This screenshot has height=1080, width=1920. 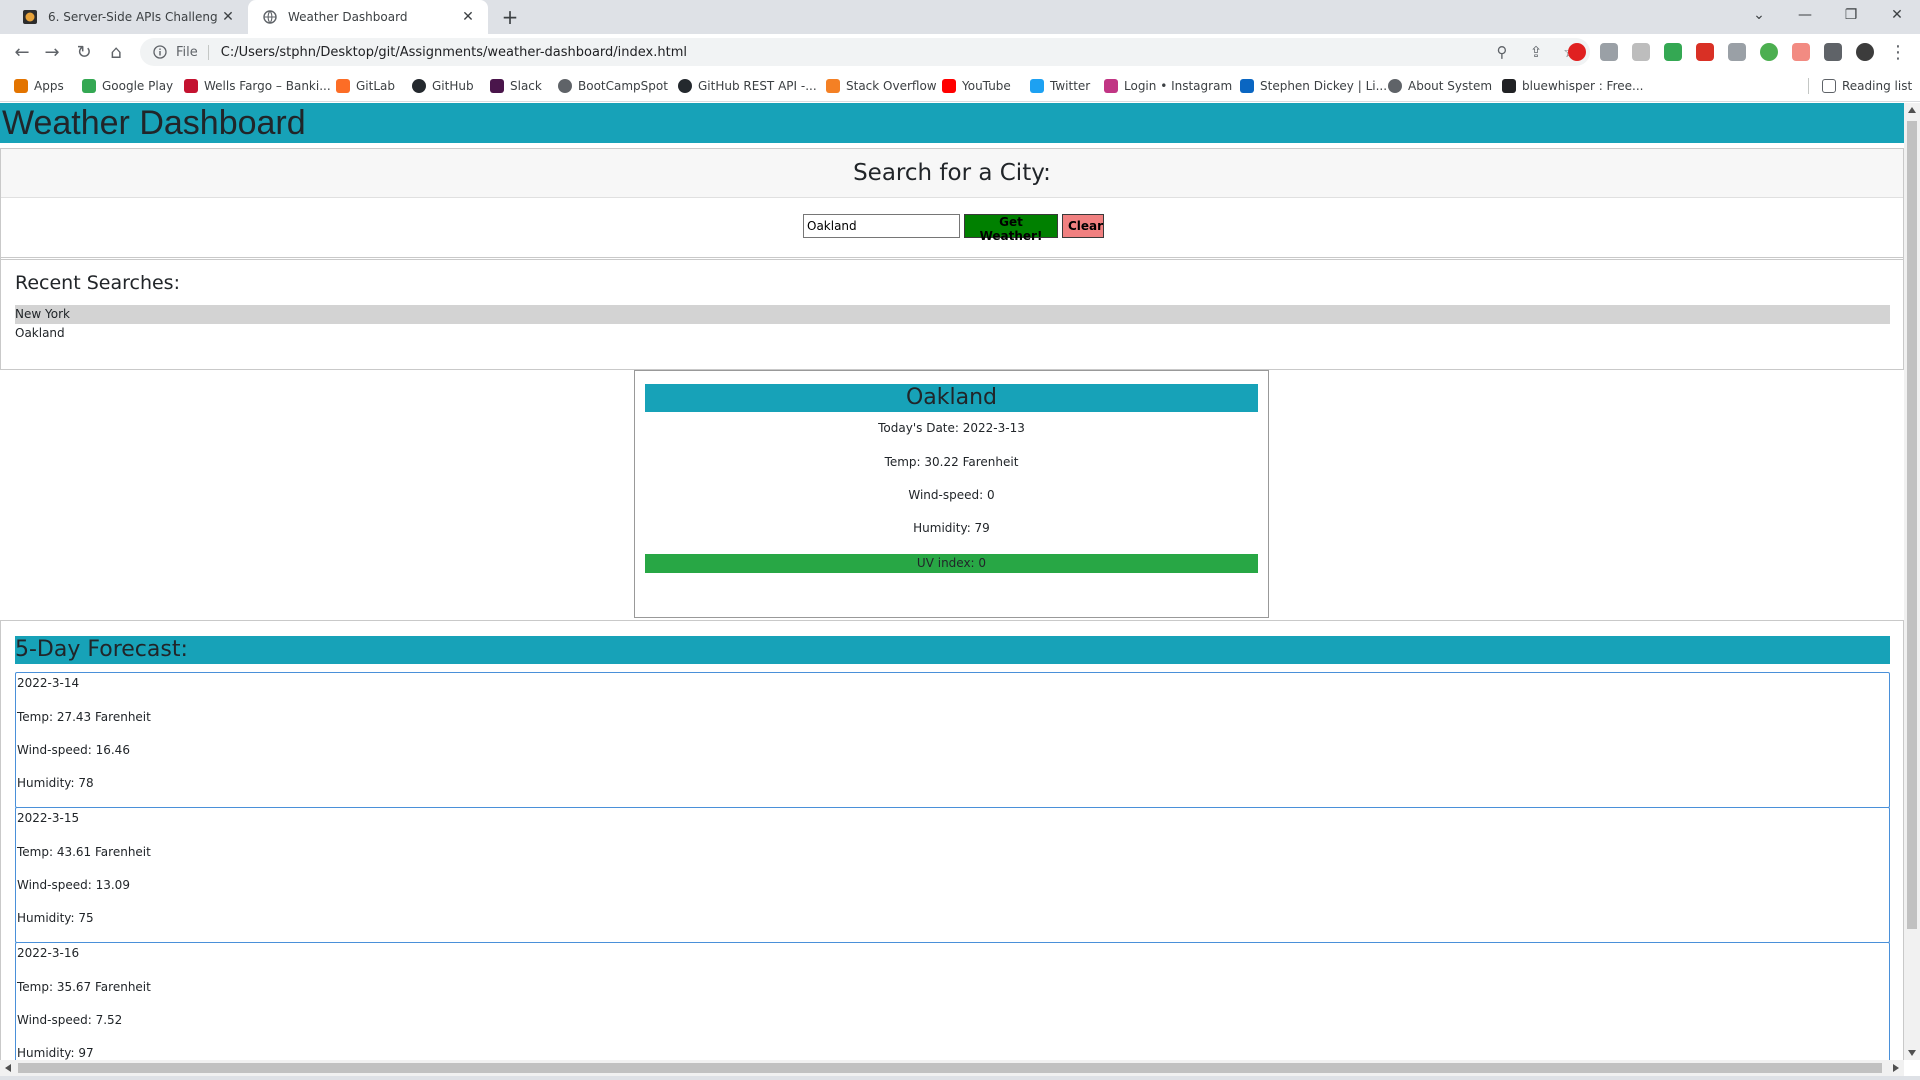 What do you see at coordinates (976, 86) in the screenshot?
I see `bookmark-youtube: YouTube` at bounding box center [976, 86].